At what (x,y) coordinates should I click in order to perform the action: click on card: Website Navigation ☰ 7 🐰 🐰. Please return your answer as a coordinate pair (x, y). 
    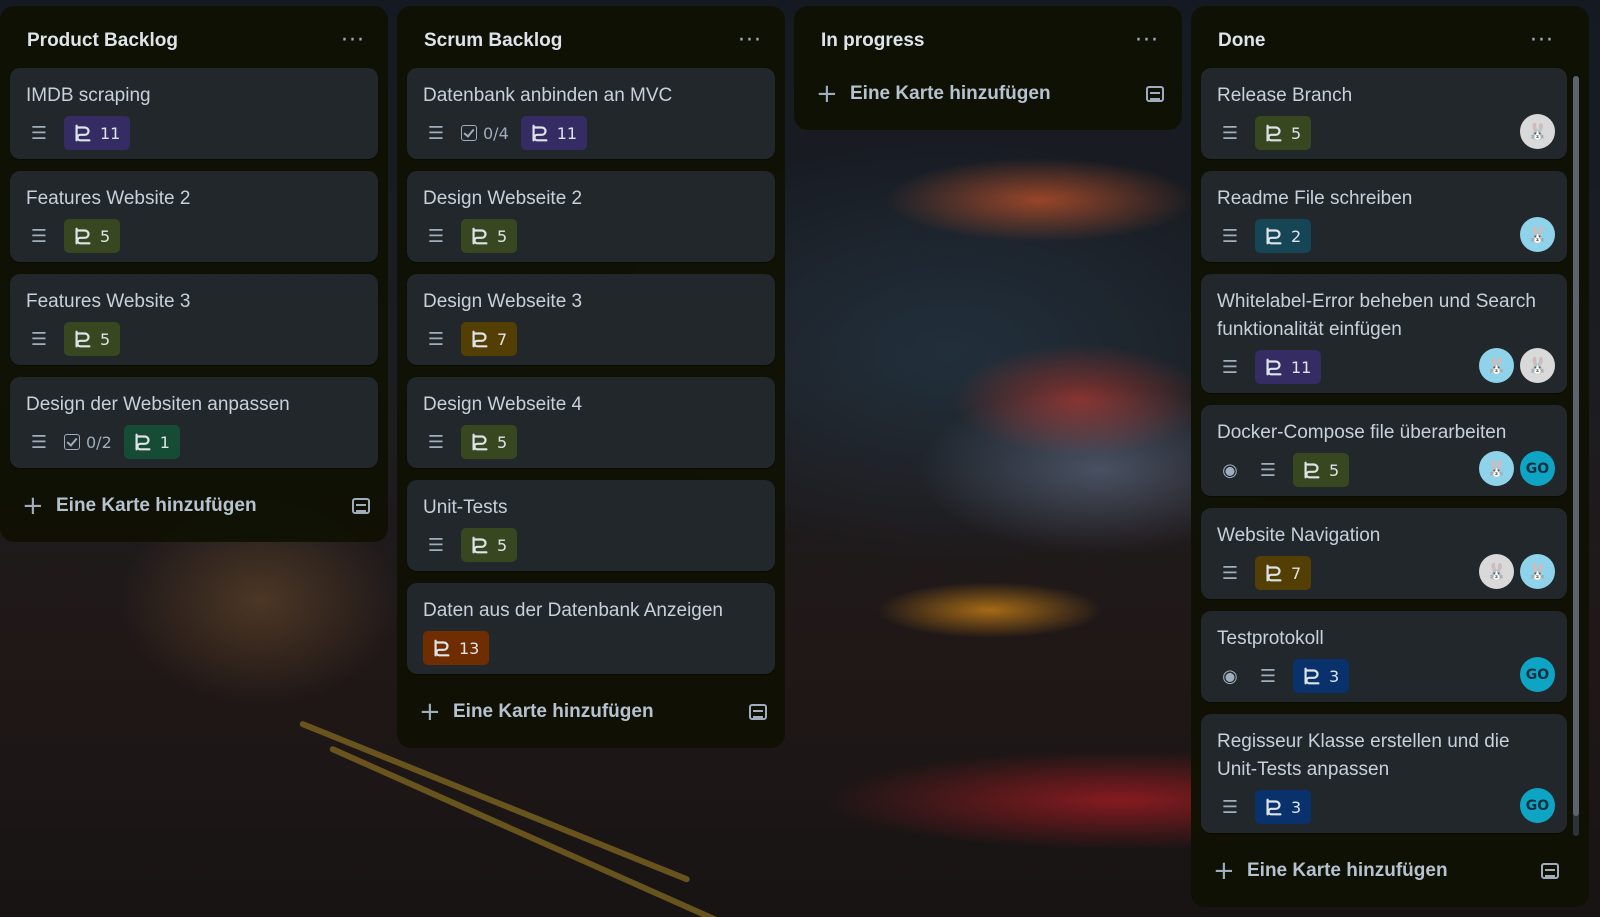
    Looking at the image, I should click on (1384, 553).